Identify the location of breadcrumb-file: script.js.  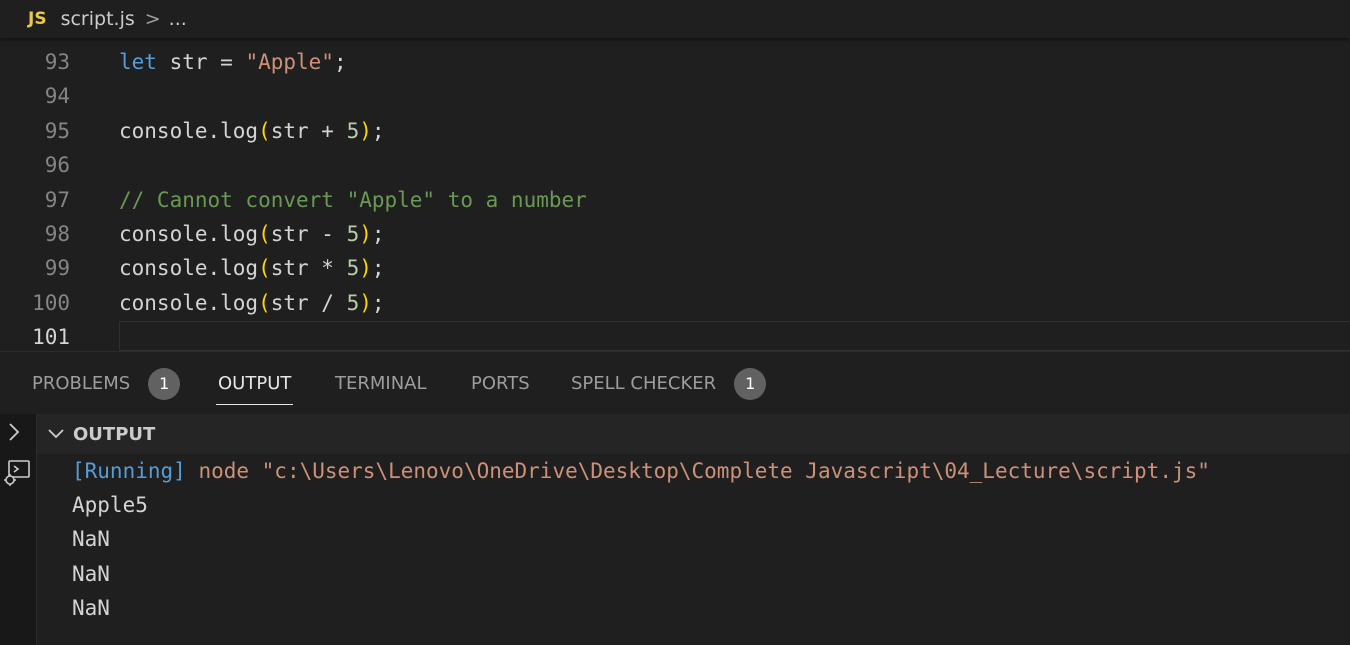
(98, 19).